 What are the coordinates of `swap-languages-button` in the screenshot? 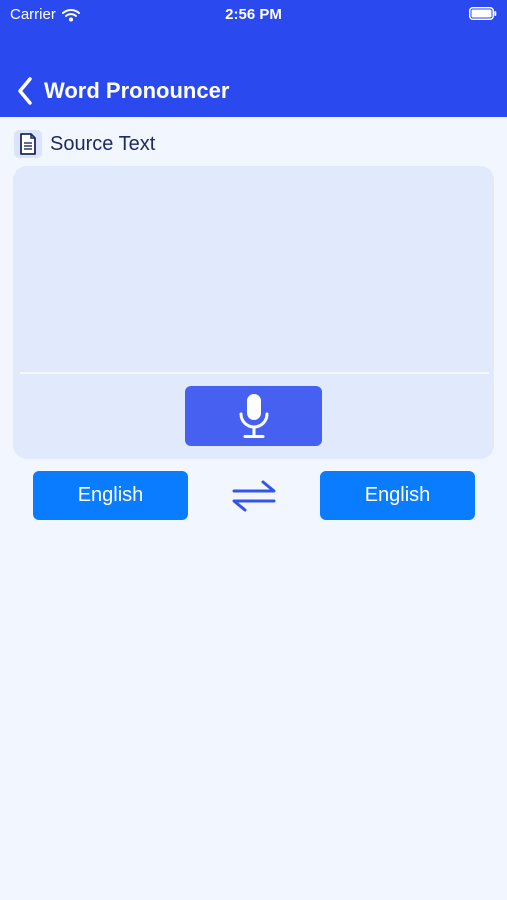 It's located at (254, 496).